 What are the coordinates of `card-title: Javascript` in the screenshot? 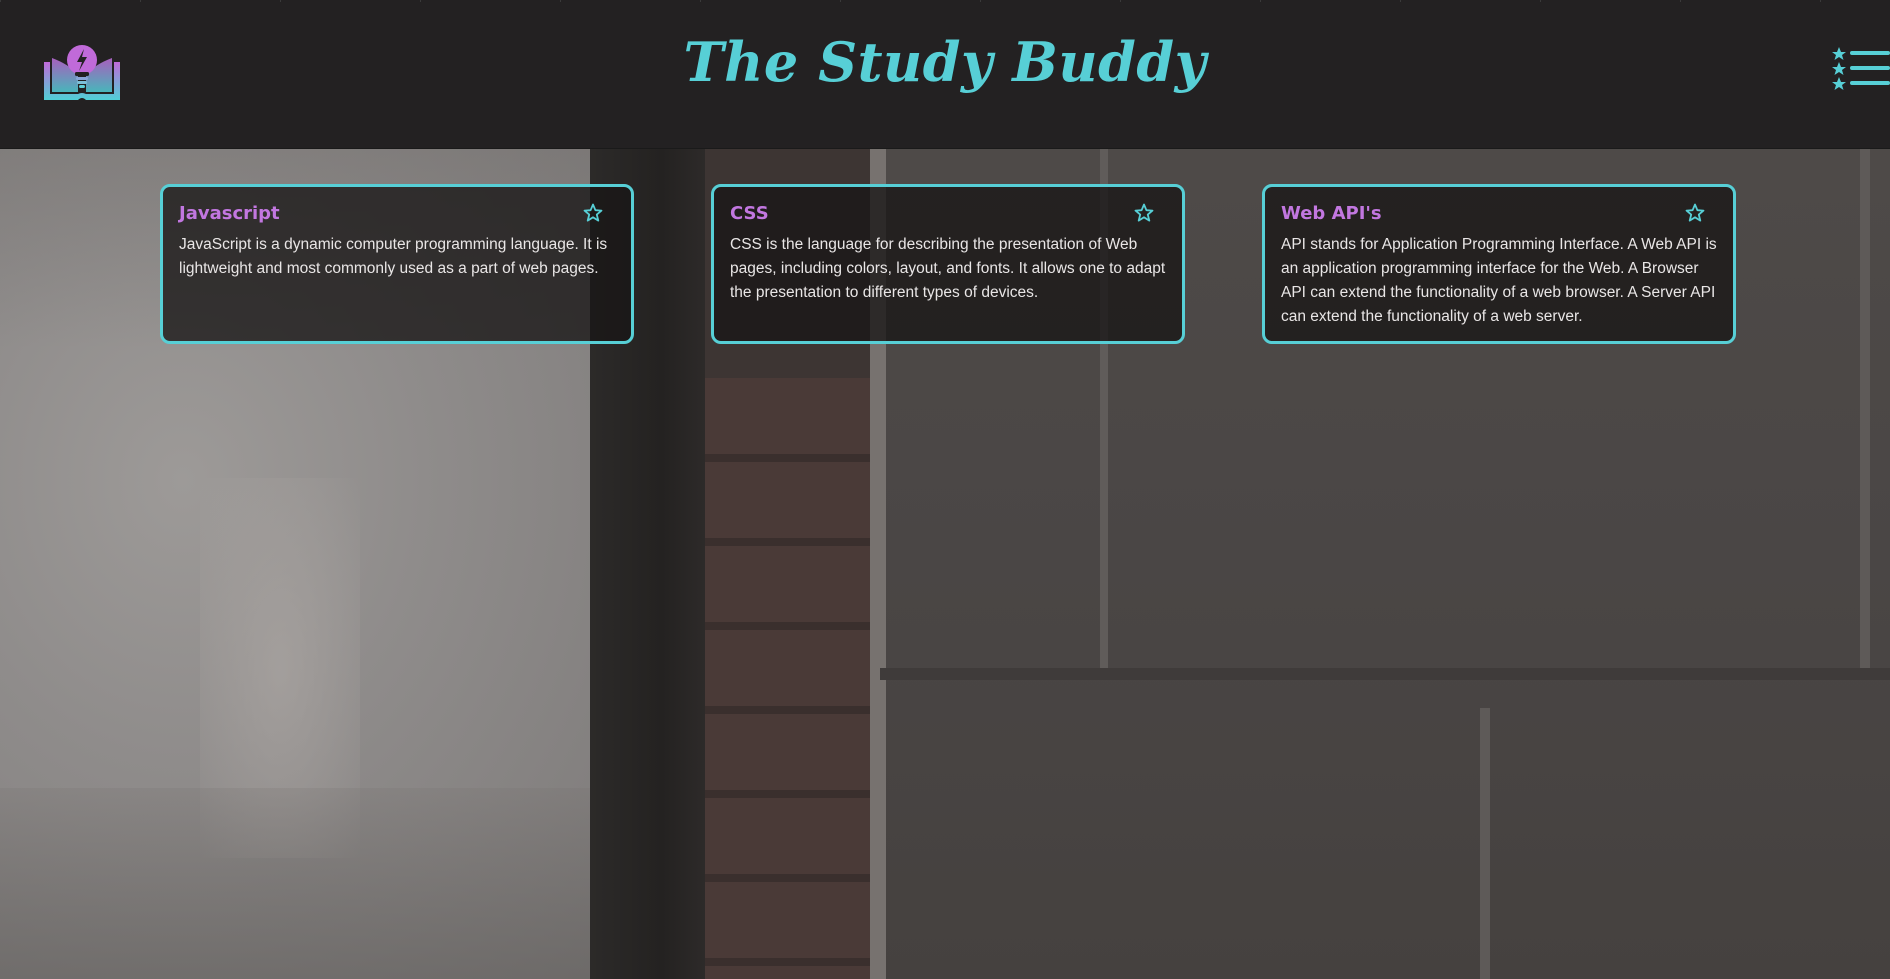 It's located at (229, 213).